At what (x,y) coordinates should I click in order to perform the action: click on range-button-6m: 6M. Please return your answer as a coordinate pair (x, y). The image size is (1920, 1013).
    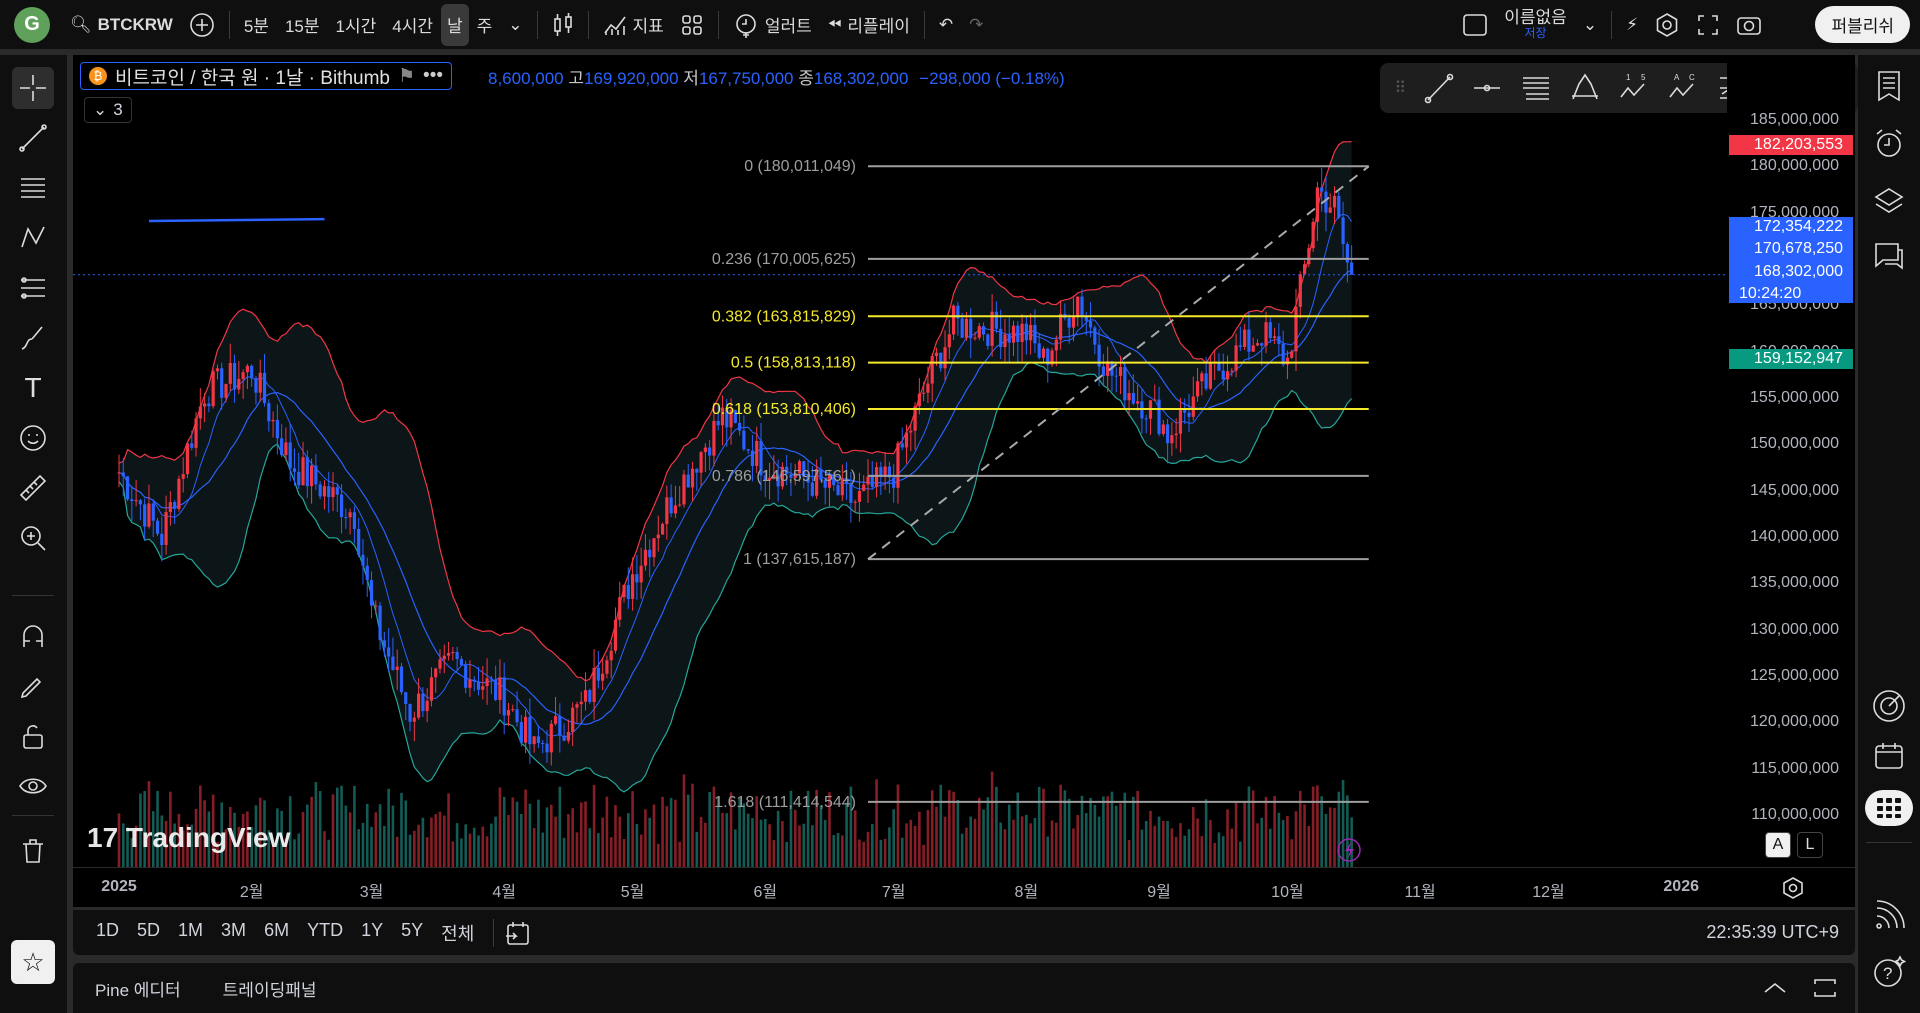
    Looking at the image, I should click on (276, 933).